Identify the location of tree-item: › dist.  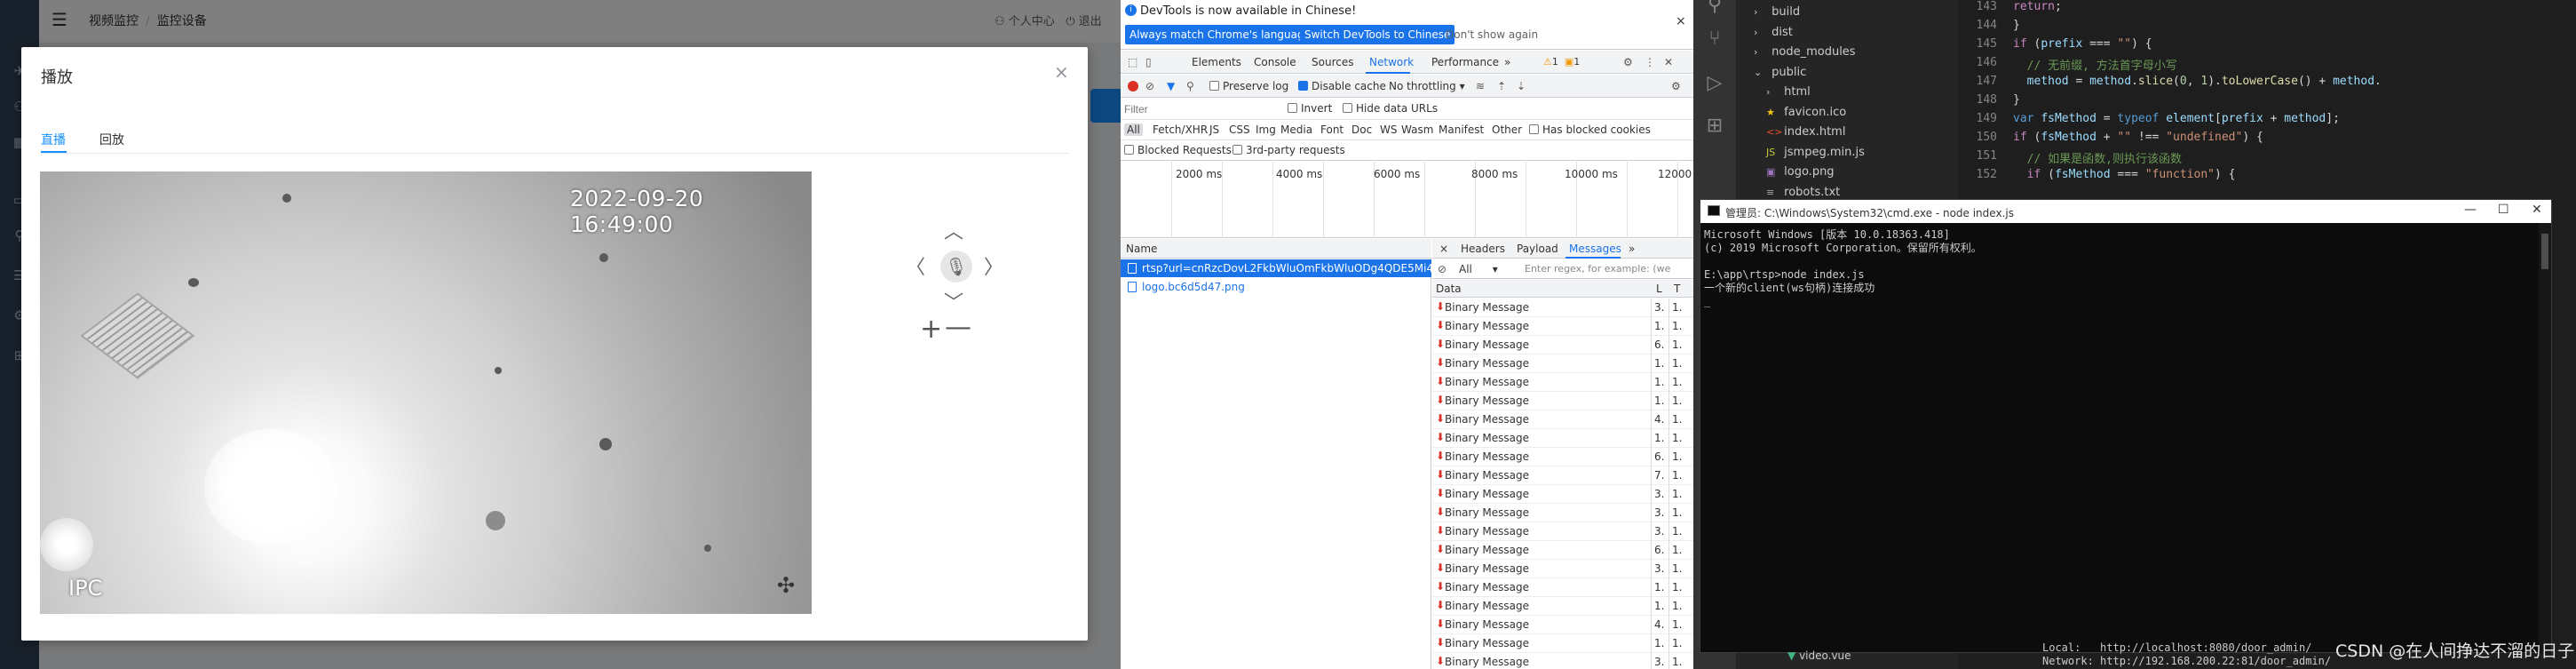
(1774, 32).